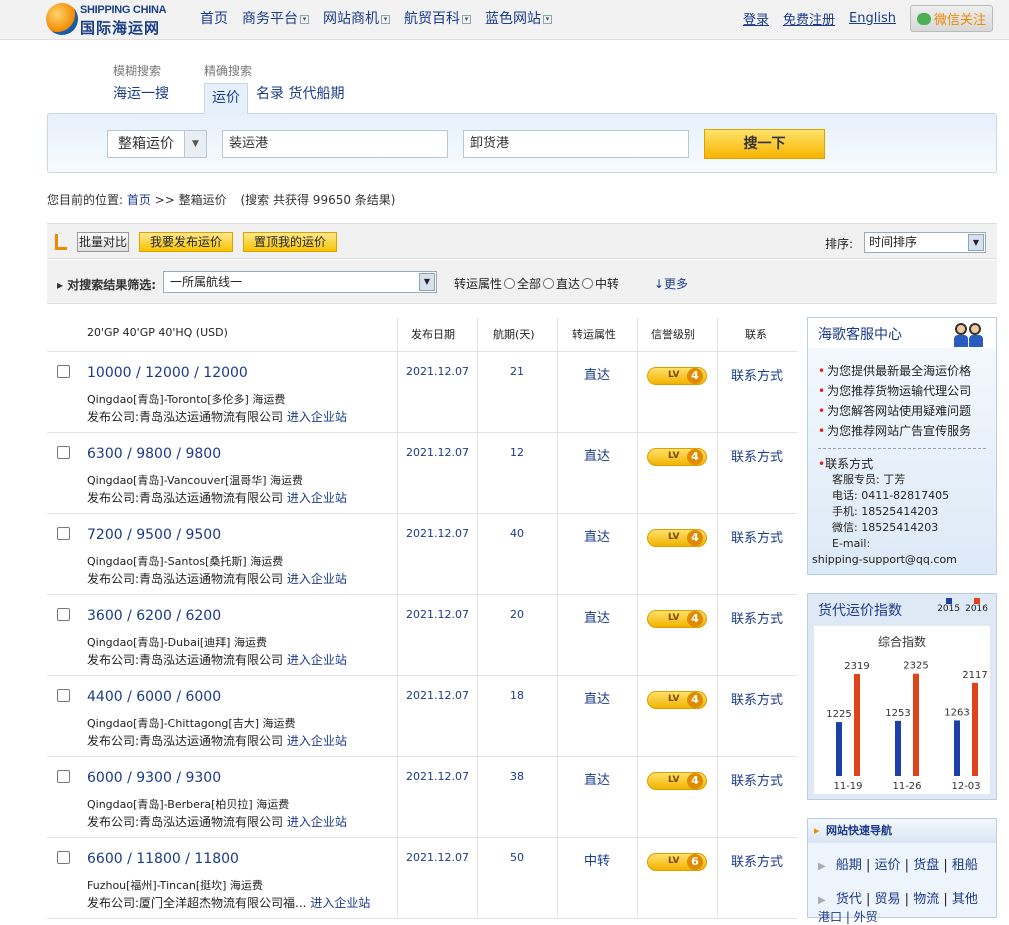 The width and height of the screenshot is (1009, 925). I want to click on rate-price-link: 6600 / 11800 / 11800, so click(163, 859).